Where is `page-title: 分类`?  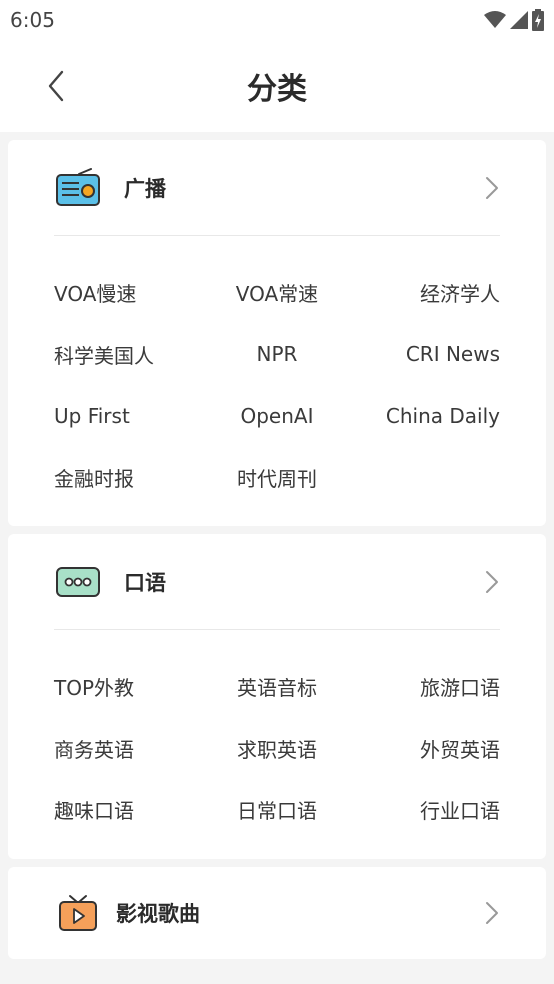
page-title: 分类 is located at coordinates (277, 89).